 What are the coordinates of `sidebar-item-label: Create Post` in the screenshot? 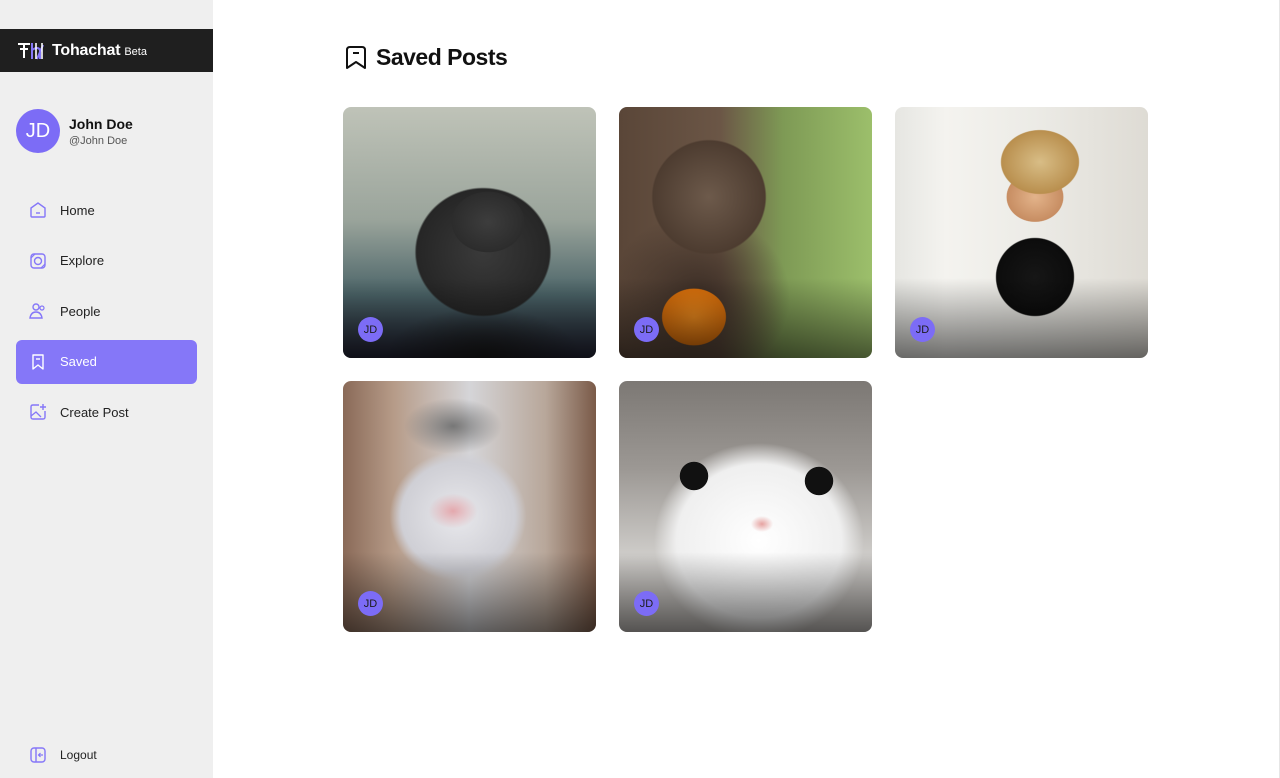 It's located at (94, 412).